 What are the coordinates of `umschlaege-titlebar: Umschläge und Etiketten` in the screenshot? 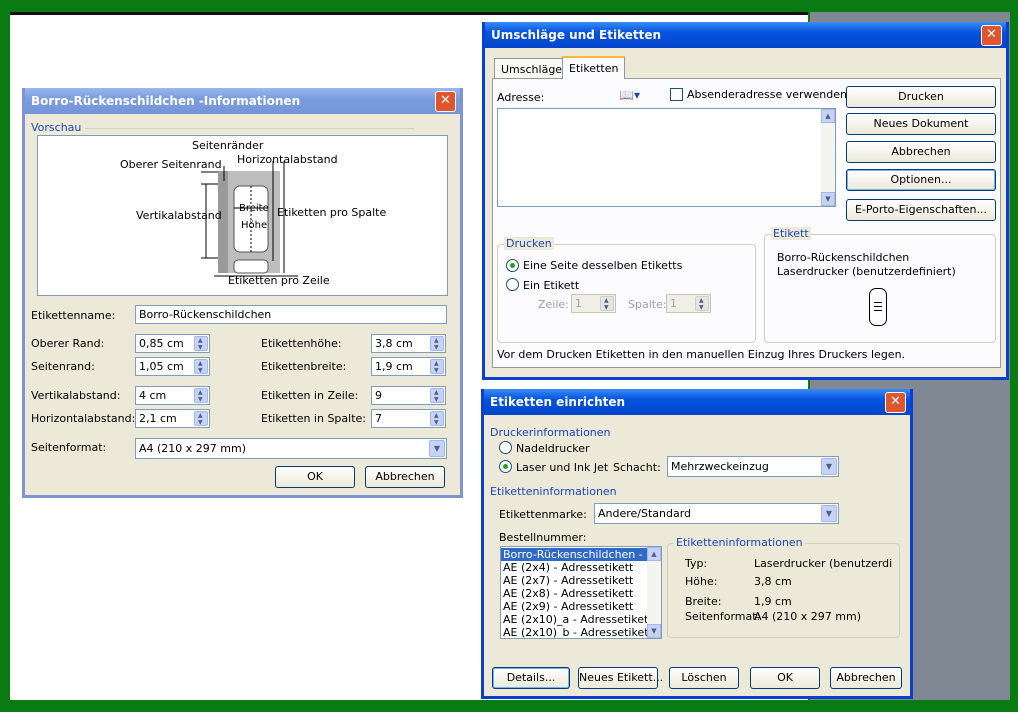 It's located at (745, 35).